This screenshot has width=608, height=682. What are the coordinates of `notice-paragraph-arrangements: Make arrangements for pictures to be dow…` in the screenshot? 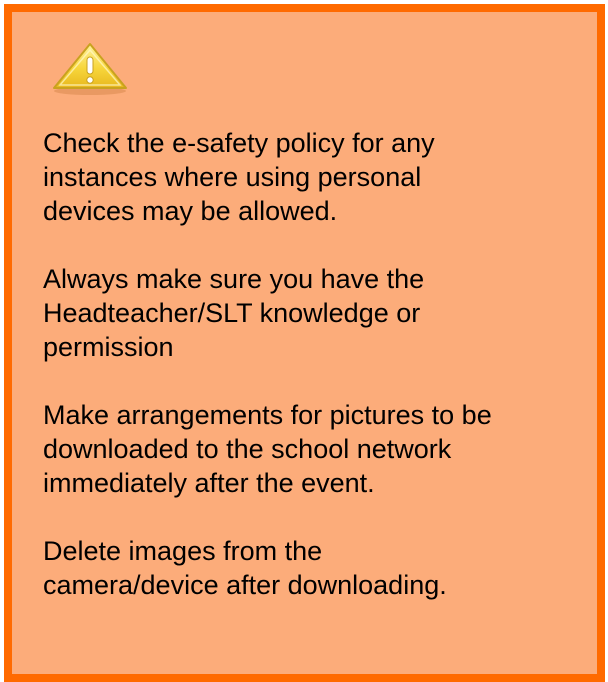 It's located at (267, 449).